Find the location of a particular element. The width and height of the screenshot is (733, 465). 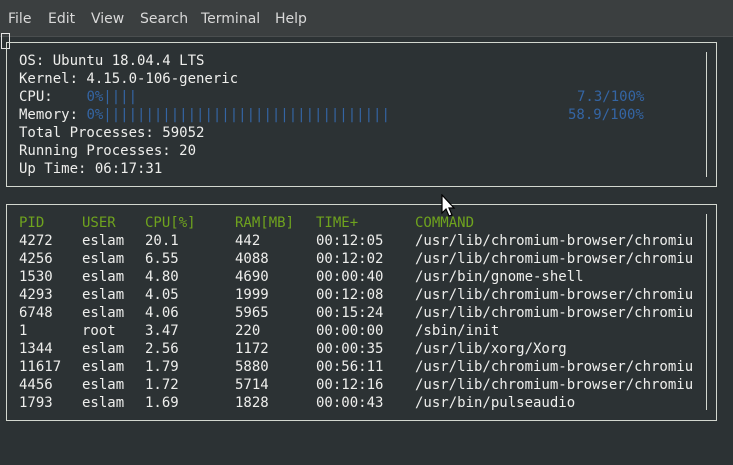

process-row-2-command: /usr/bin/gnome-shell is located at coordinates (499, 277).